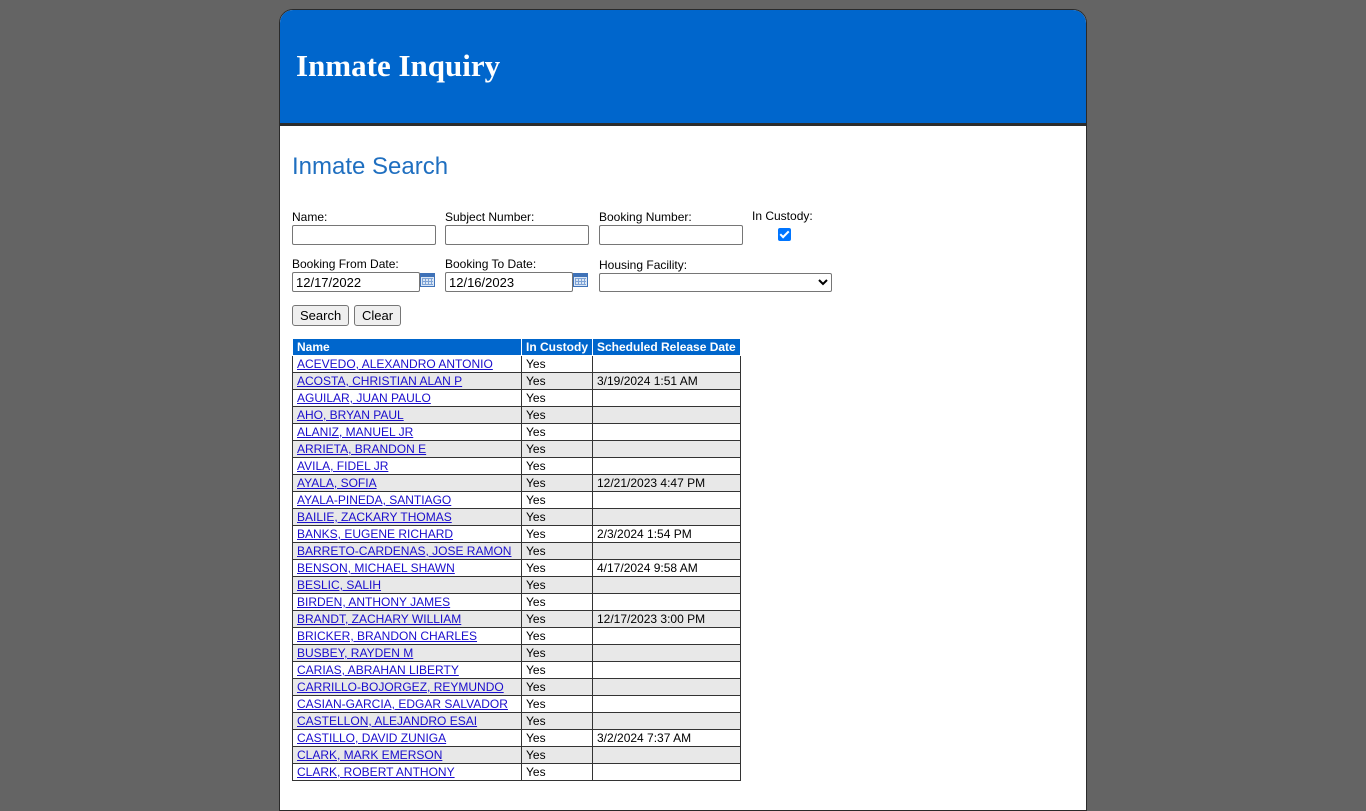 This screenshot has height=811, width=1366. I want to click on table-row: ARRIETA, BRANDON E Yes, so click(516, 449).